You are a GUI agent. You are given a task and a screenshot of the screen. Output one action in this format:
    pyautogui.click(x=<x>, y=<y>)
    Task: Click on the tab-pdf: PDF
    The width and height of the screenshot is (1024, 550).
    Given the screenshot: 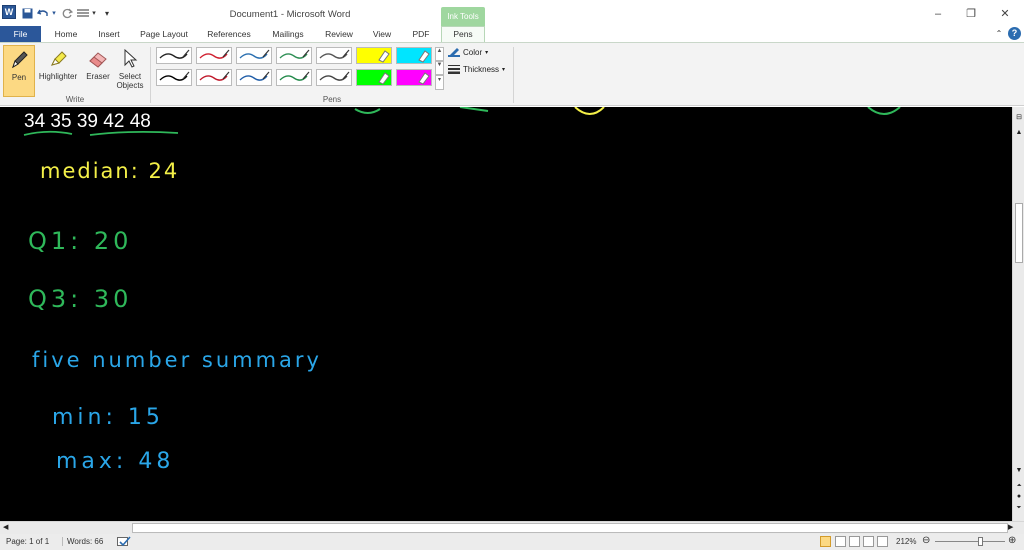 What is the action you would take?
    pyautogui.click(x=421, y=34)
    